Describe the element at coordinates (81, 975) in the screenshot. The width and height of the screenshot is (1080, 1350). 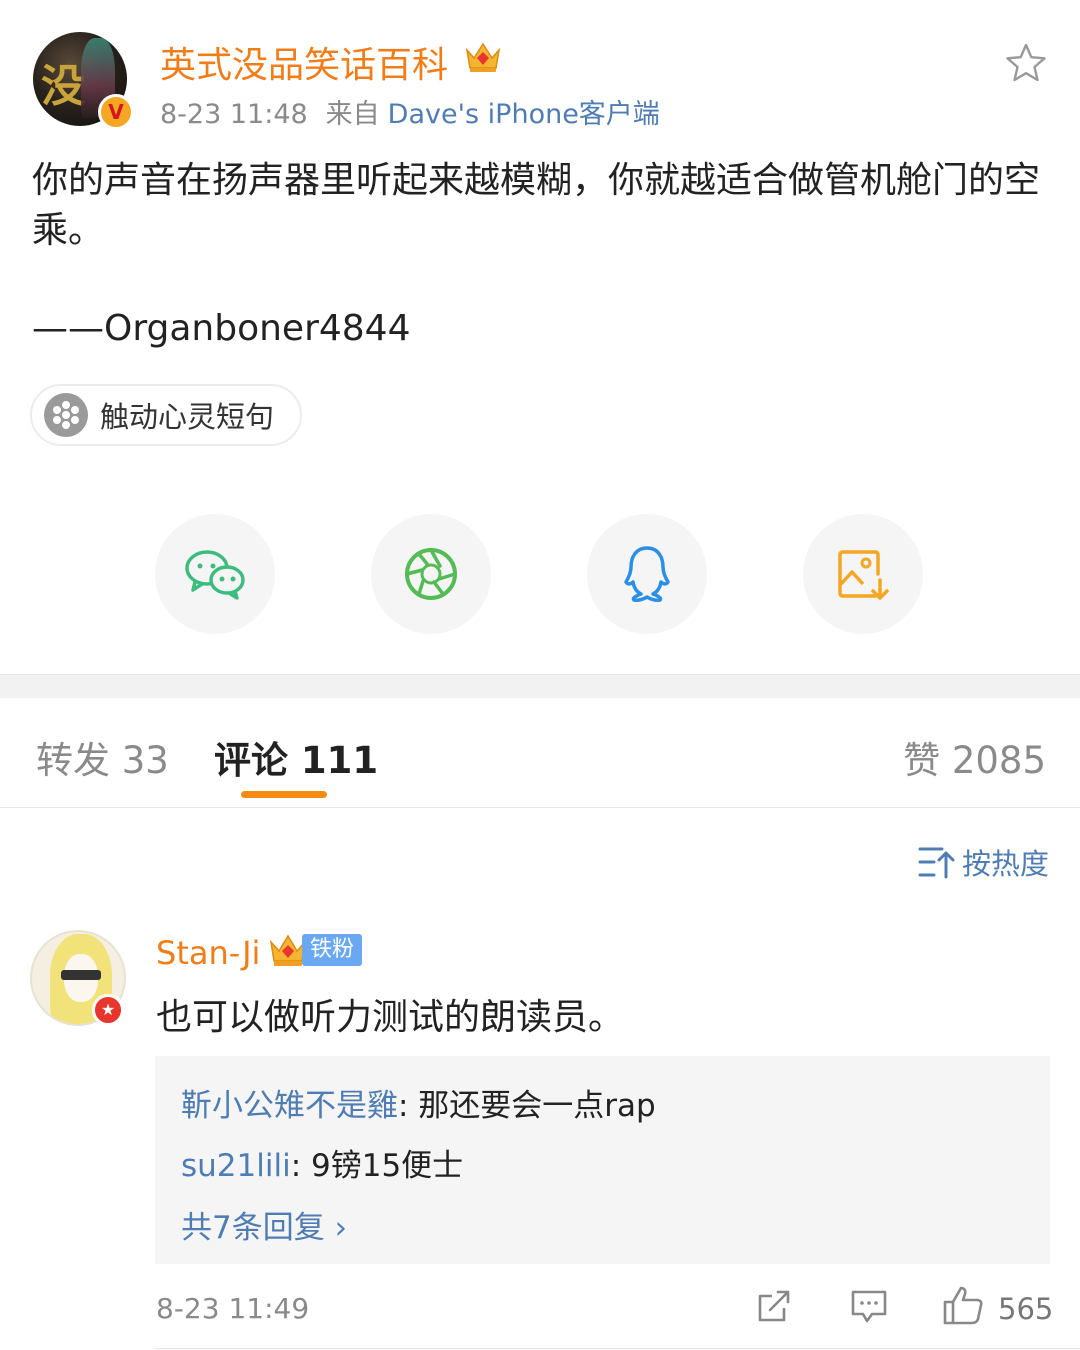
I see `avatar-glasses` at that location.